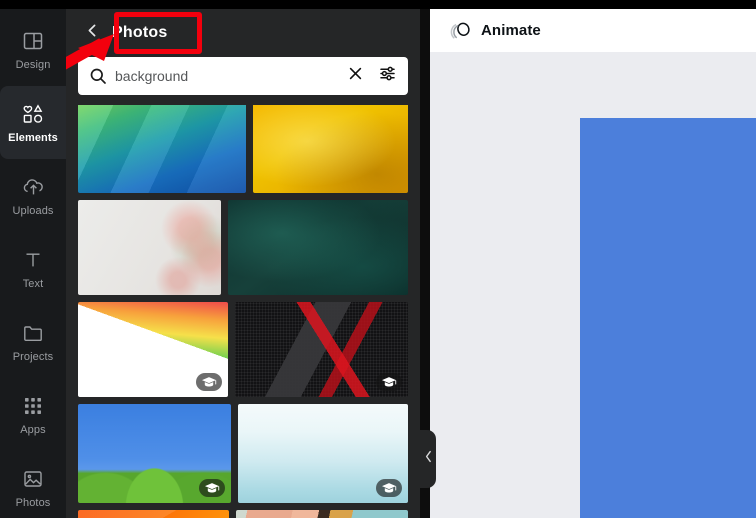 This screenshot has width=756, height=518. I want to click on sliders-filter-icon, so click(387, 76).